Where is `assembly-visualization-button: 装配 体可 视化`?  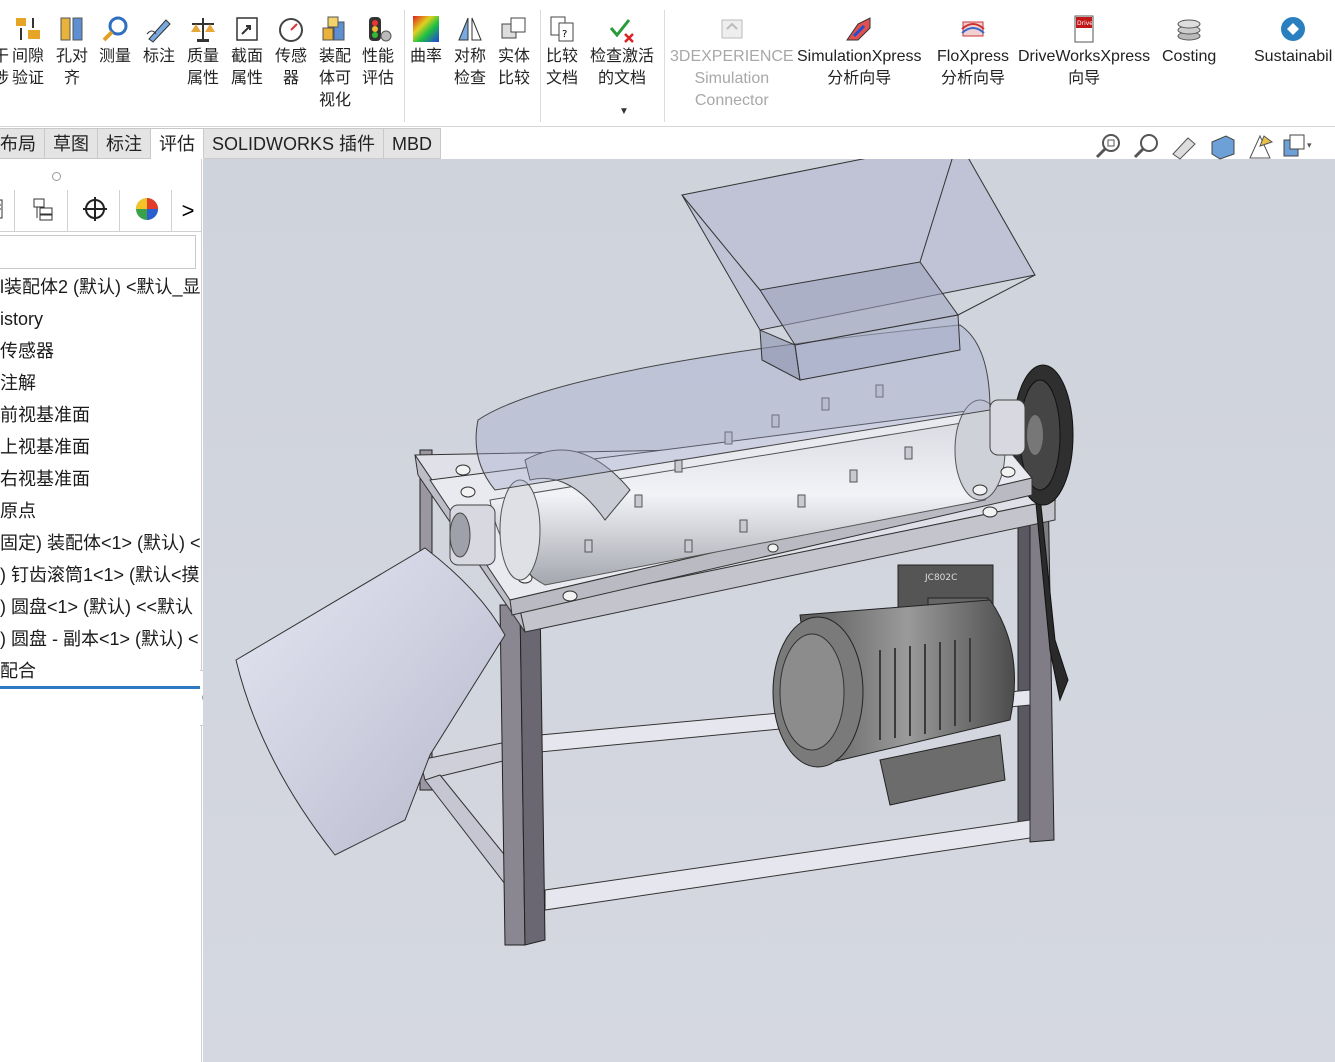 assembly-visualization-button: 装配 体可 视化 is located at coordinates (335, 63).